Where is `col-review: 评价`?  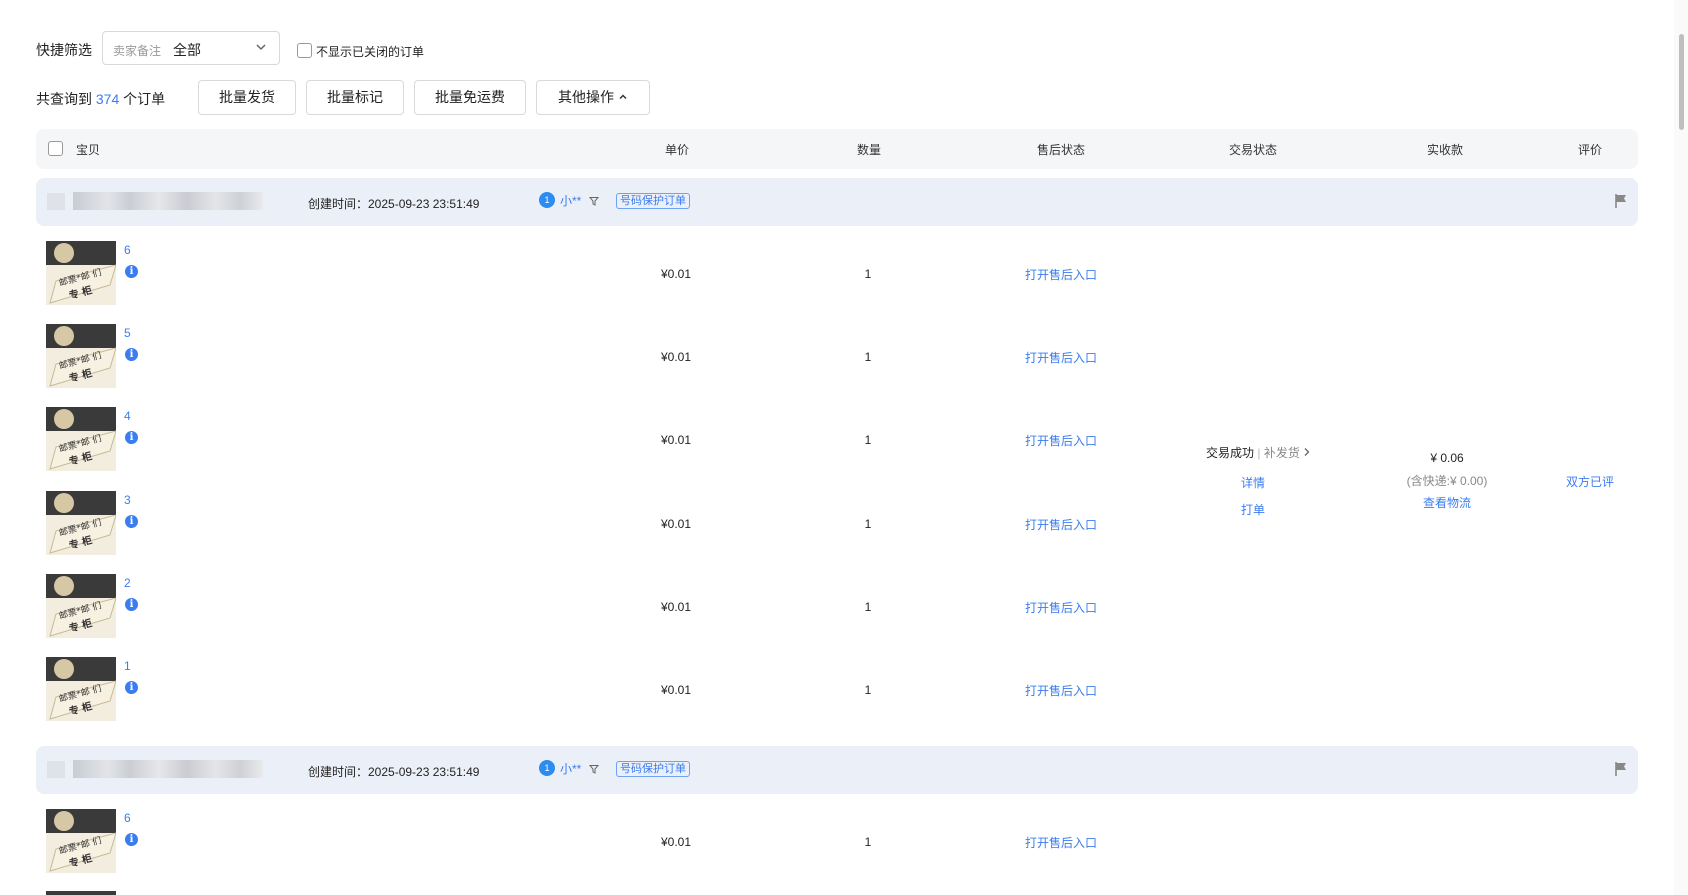
col-review: 评价 is located at coordinates (1590, 150).